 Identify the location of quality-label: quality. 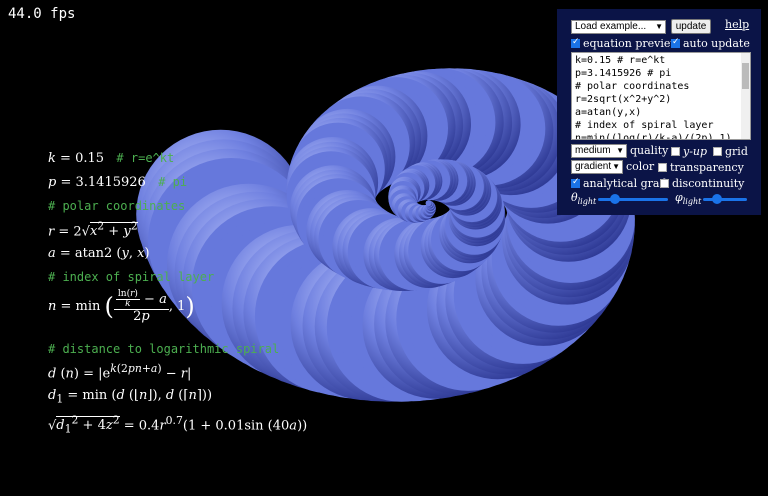
(649, 150).